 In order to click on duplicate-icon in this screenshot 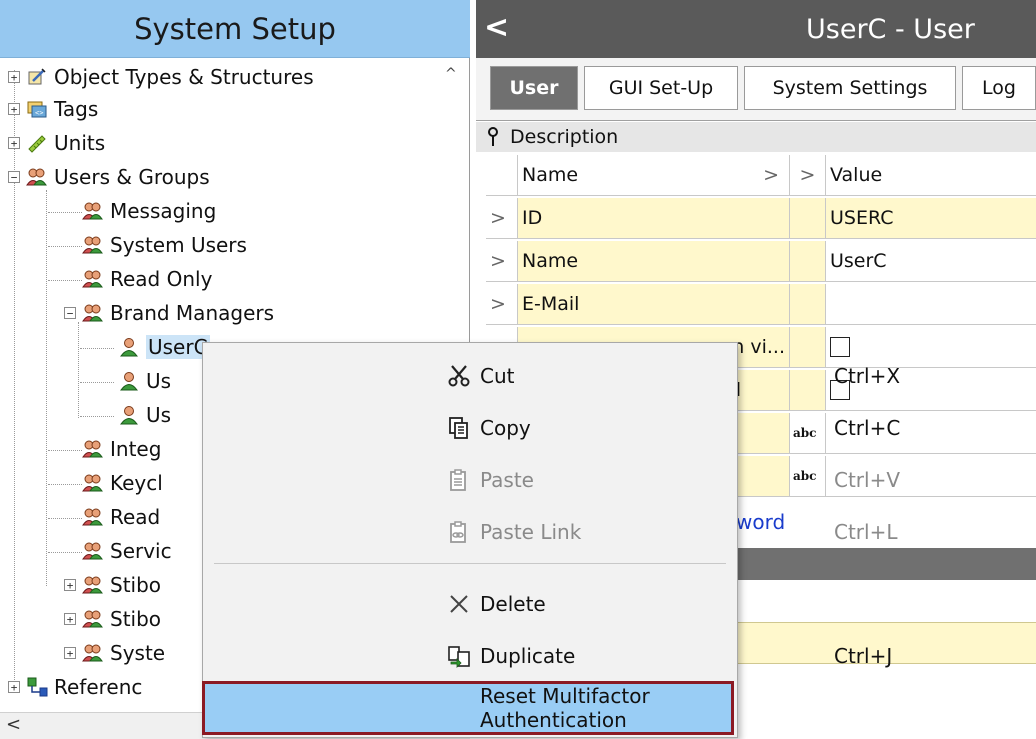, I will do `click(459, 656)`.